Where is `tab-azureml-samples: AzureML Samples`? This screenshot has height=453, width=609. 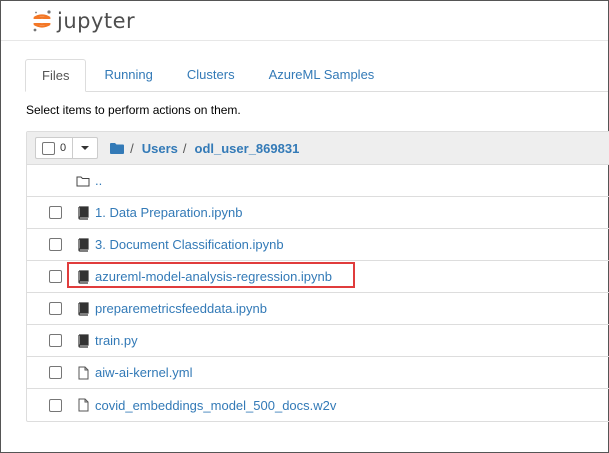
tab-azureml-samples: AzureML Samples is located at coordinates (322, 75).